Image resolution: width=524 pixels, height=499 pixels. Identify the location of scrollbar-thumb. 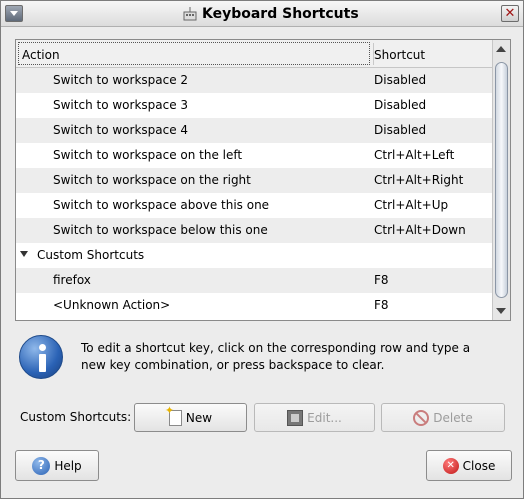
(501, 180).